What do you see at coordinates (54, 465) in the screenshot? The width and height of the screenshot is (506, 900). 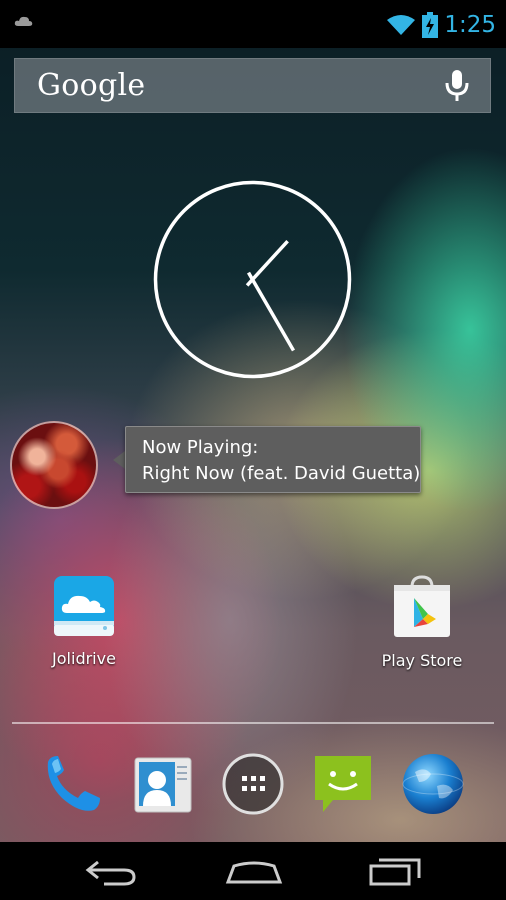 I see `album-art` at bounding box center [54, 465].